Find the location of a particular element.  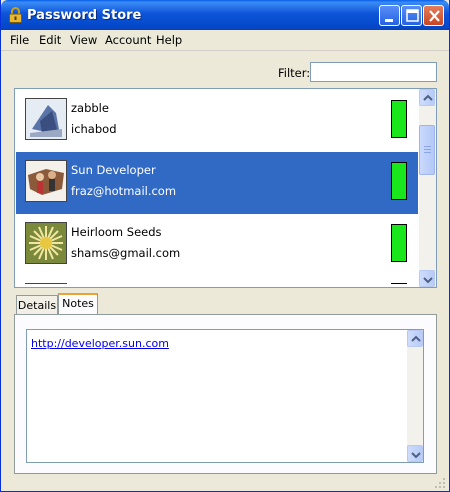

minimize-icon is located at coordinates (389, 20).